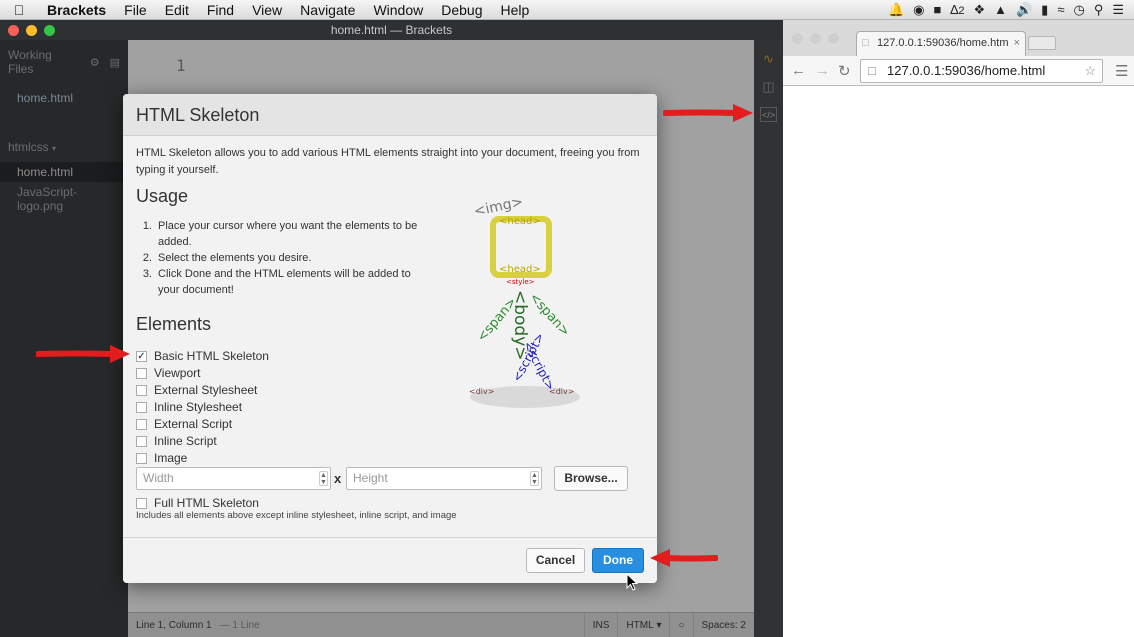 The height and width of the screenshot is (637, 1134). What do you see at coordinates (398, 10) in the screenshot?
I see `menu-window: Window` at bounding box center [398, 10].